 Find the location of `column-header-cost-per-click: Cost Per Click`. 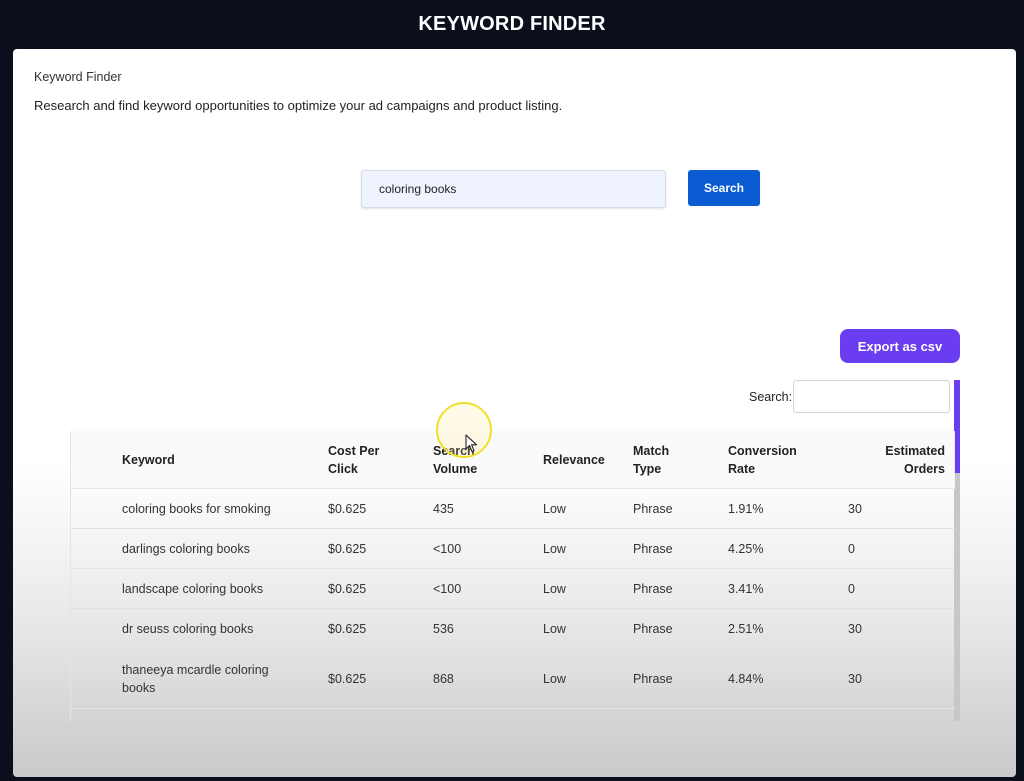

column-header-cost-per-click: Cost Per Click is located at coordinates (380, 460).